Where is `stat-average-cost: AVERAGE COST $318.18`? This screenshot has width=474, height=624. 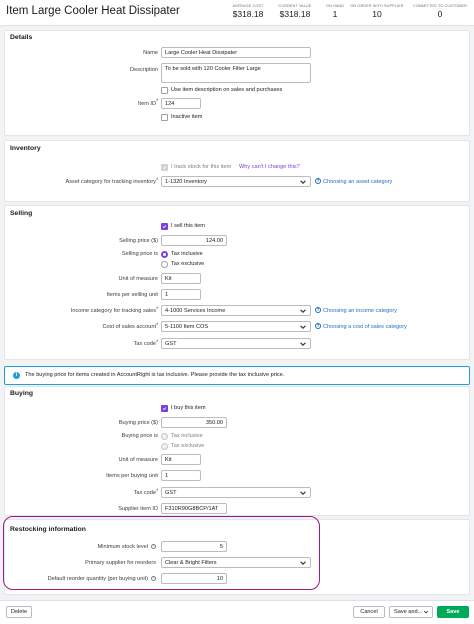
stat-average-cost: AVERAGE COST $318.18 is located at coordinates (248, 11).